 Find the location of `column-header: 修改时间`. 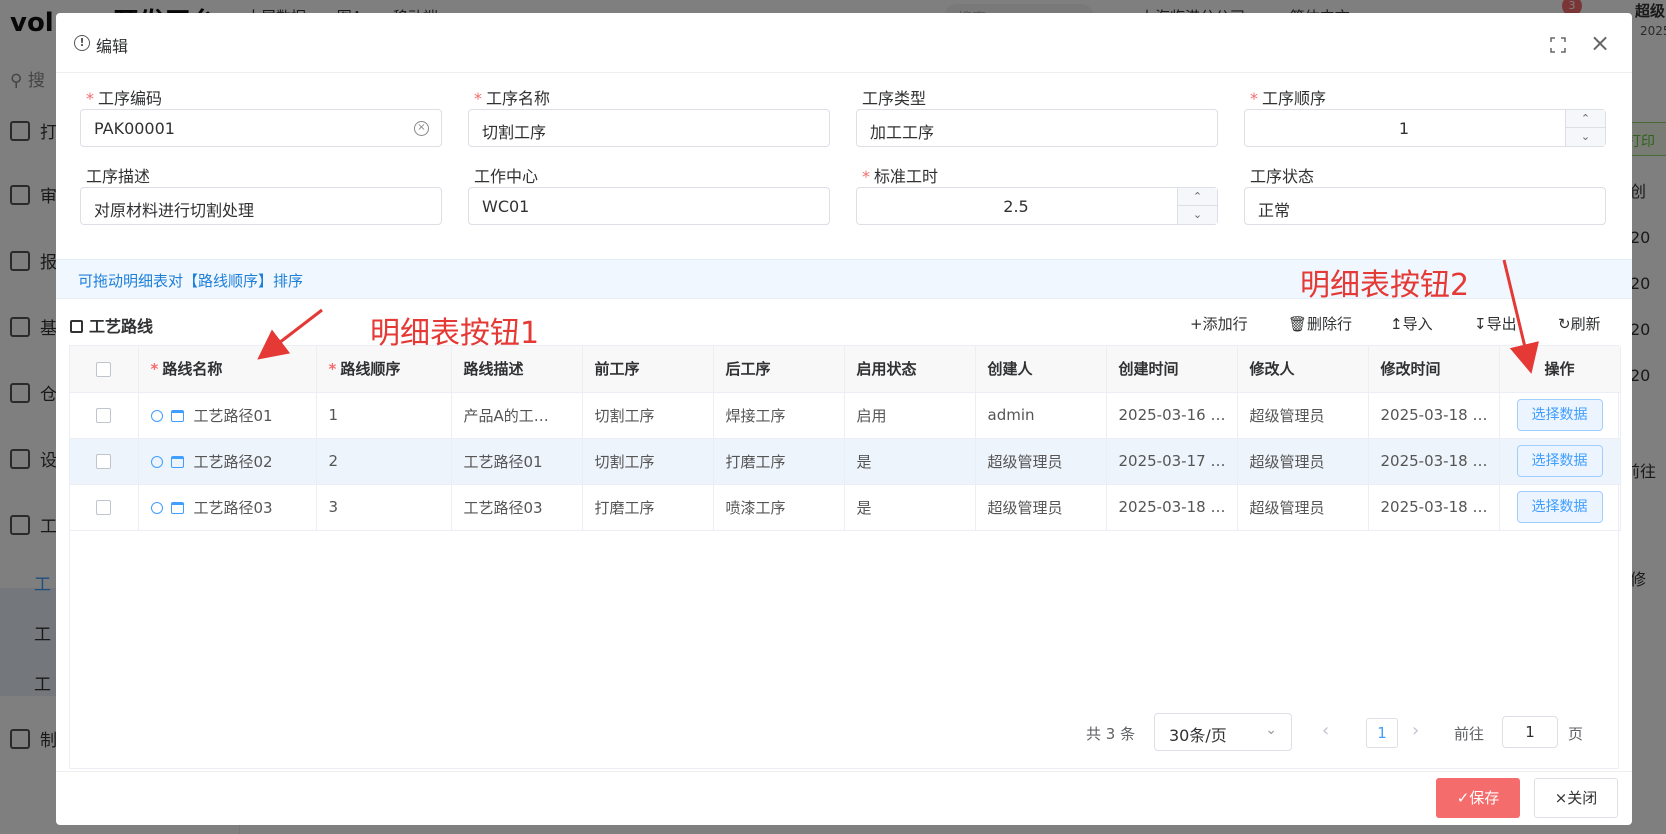

column-header: 修改时间 is located at coordinates (1434, 369).